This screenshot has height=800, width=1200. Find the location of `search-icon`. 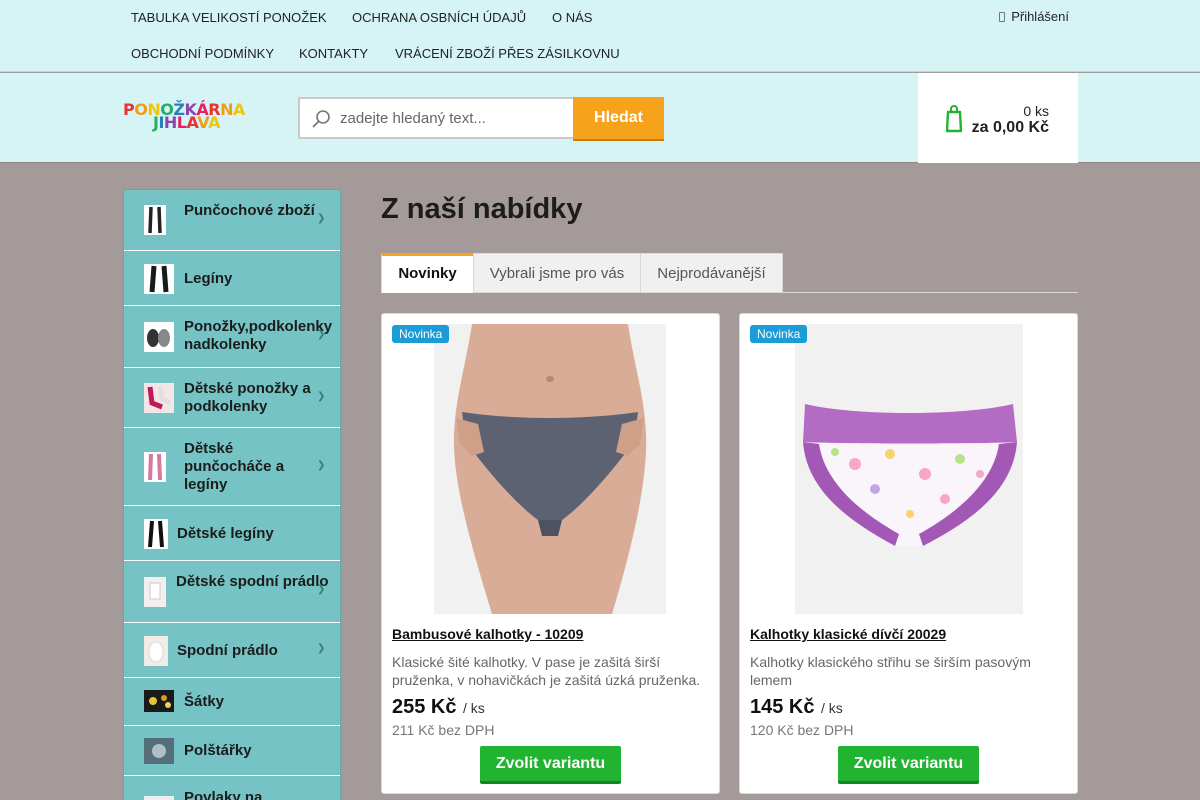

search-icon is located at coordinates (321, 119).